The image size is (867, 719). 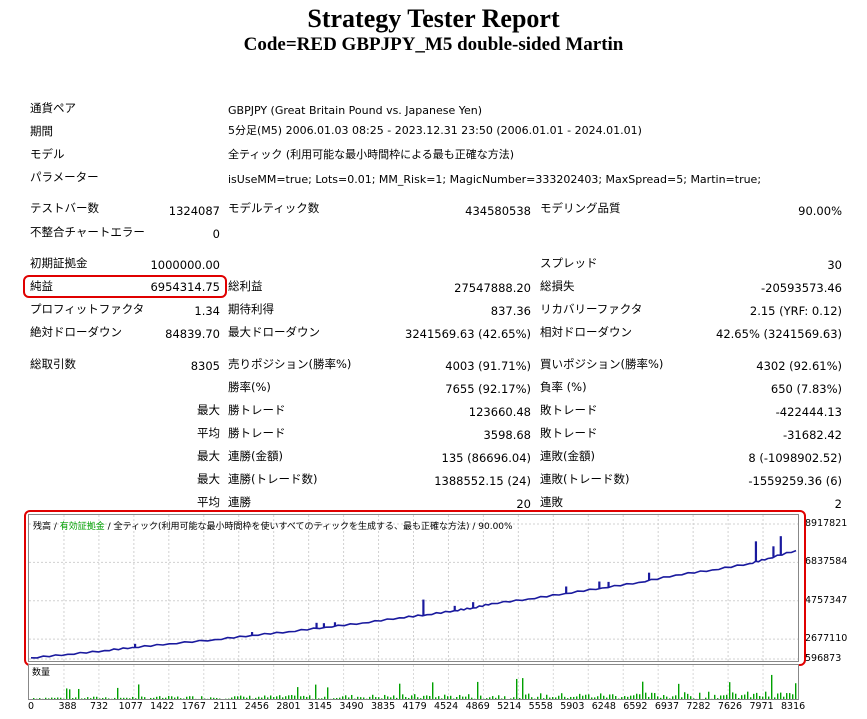 What do you see at coordinates (208, 479) in the screenshot?
I see `max-word-3: 最大` at bounding box center [208, 479].